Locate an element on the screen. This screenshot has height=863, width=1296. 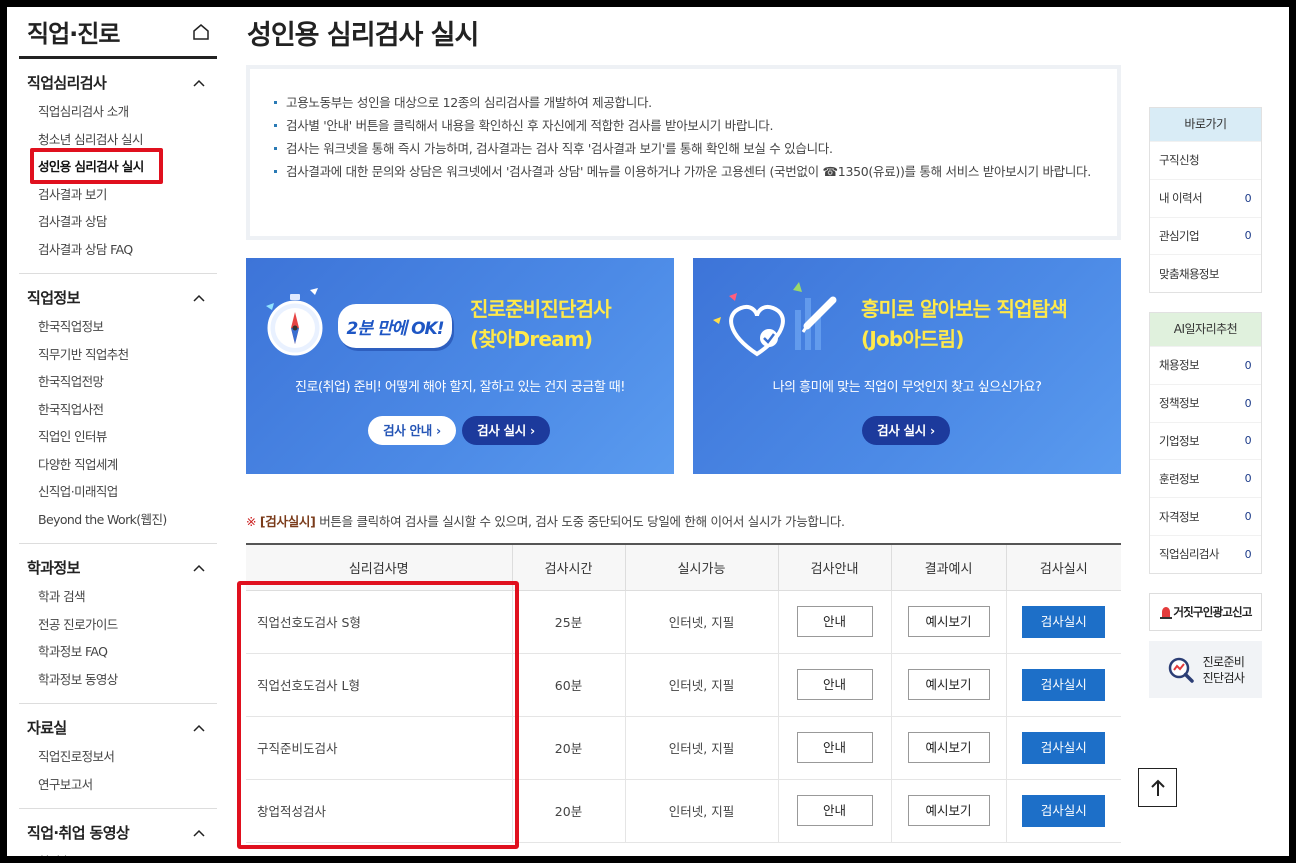
sidebar-item-major-guide: 전공 진로가이드 is located at coordinates (118, 625).